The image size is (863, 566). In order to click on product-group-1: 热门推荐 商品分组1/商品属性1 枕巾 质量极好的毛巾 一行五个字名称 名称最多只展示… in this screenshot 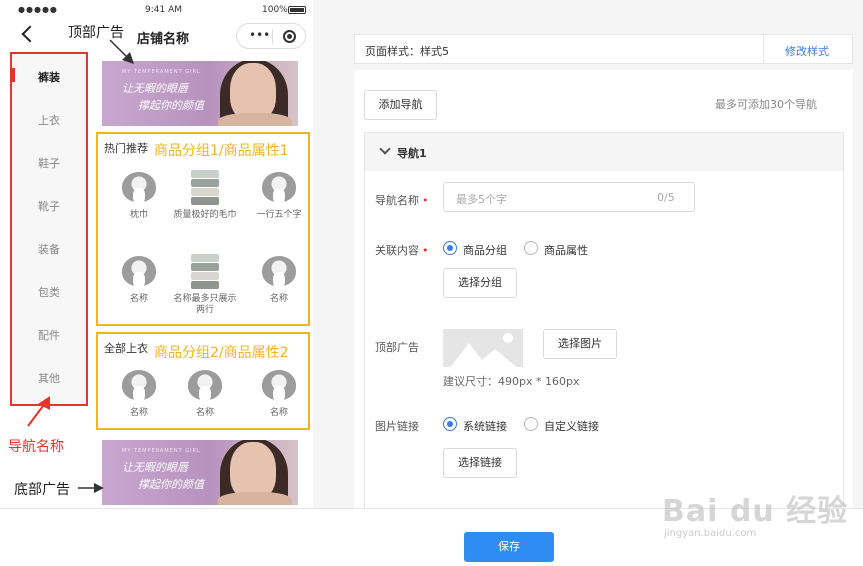, I will do `click(203, 229)`.